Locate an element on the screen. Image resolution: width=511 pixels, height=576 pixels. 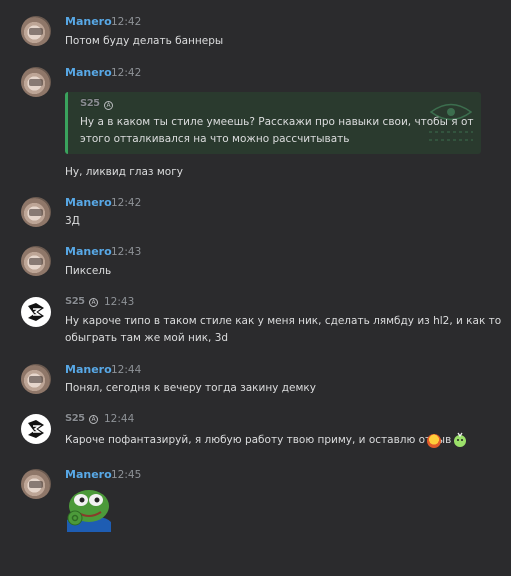
cute-emoji-icon is located at coordinates (460, 439).